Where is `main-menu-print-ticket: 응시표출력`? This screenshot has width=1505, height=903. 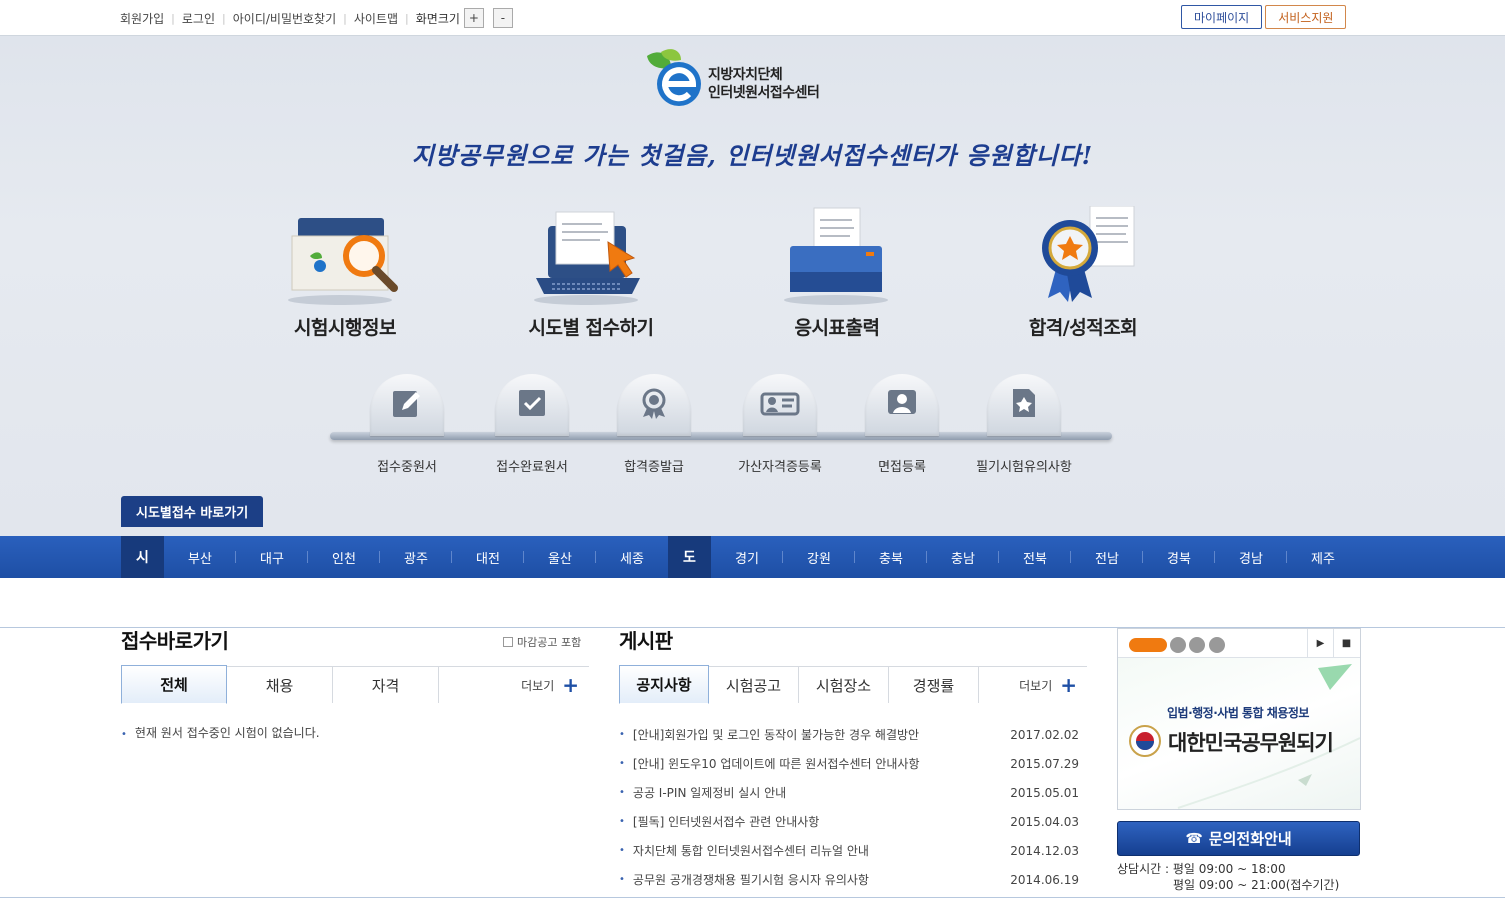 main-menu-print-ticket: 응시표출력 is located at coordinates (837, 273).